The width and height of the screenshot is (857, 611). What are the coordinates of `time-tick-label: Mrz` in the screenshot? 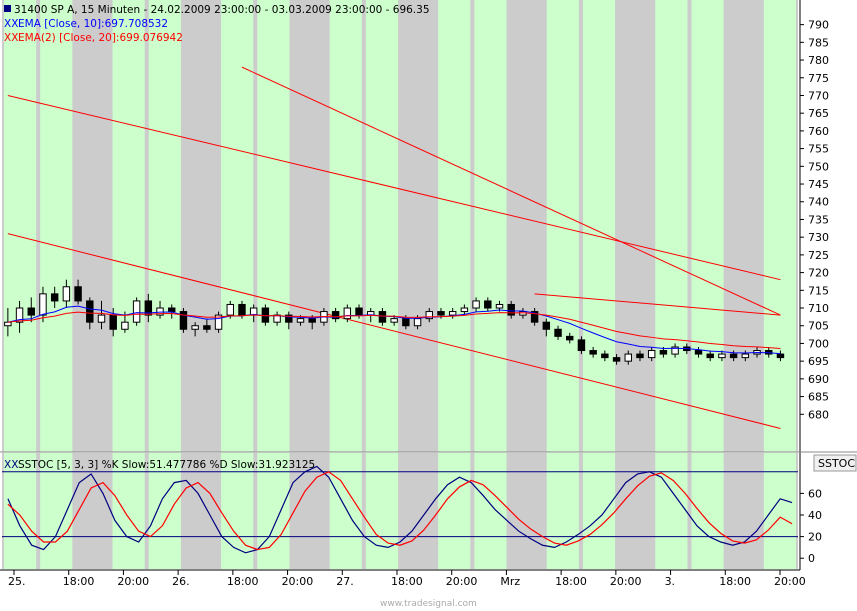 It's located at (510, 581).